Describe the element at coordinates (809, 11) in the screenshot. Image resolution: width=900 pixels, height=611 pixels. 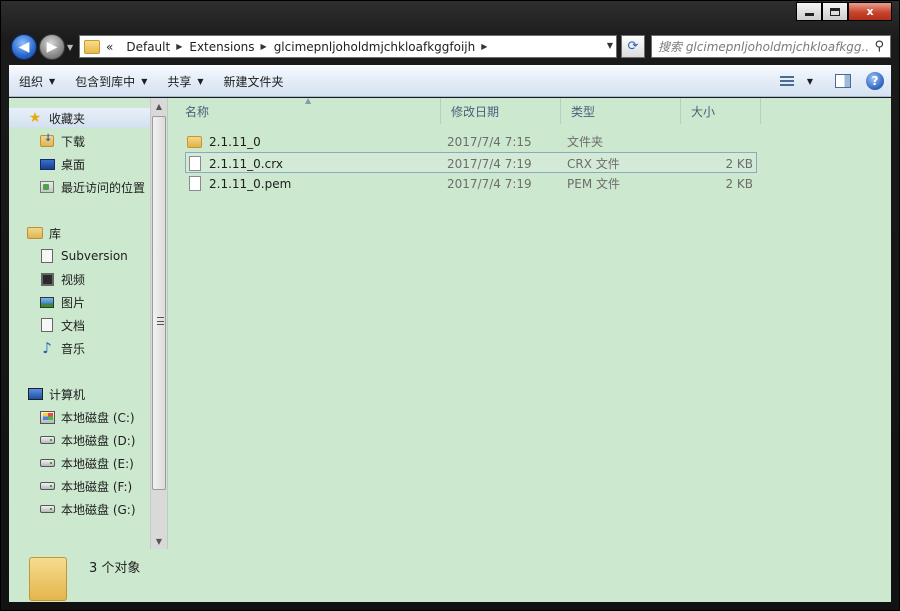
I see `minimize-button` at that location.